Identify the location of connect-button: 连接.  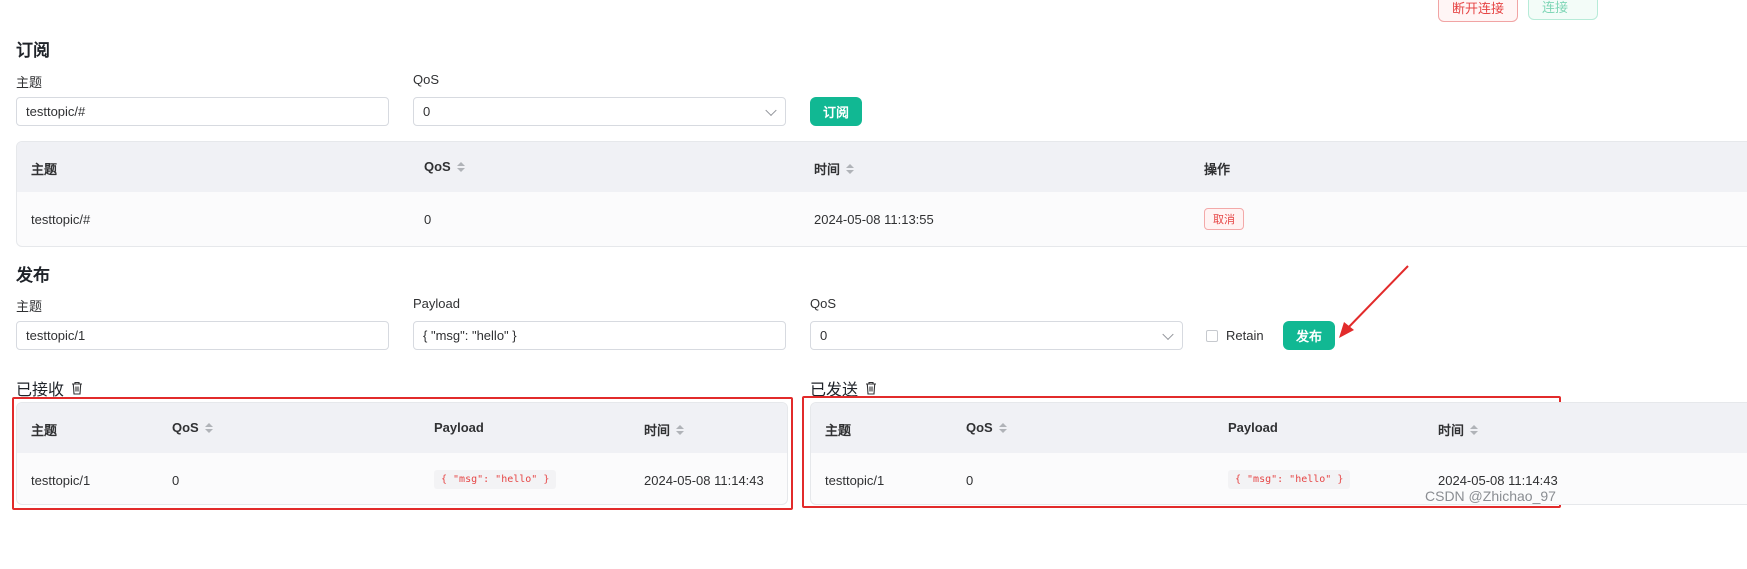
(1563, 10).